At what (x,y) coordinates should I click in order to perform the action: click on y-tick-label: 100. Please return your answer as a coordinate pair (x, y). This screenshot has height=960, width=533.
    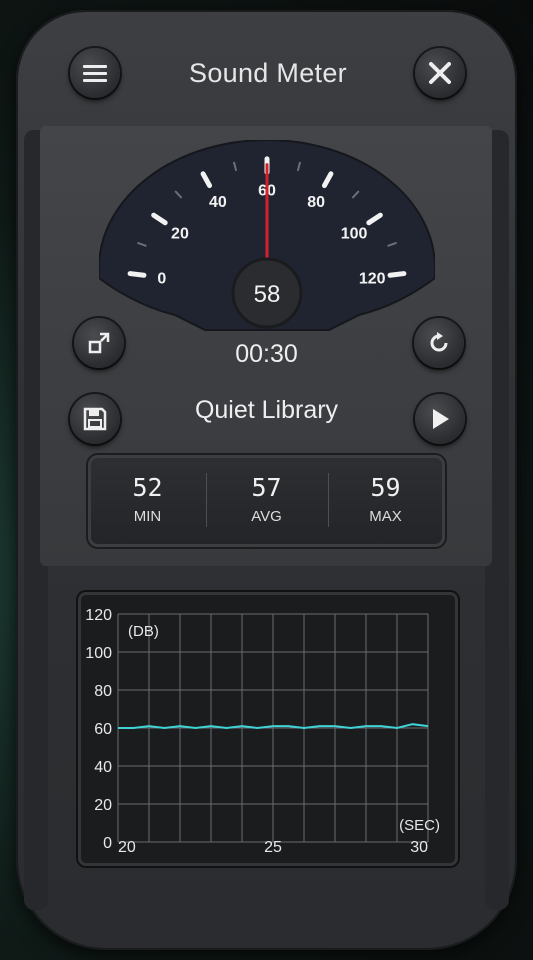
    Looking at the image, I should click on (98, 653).